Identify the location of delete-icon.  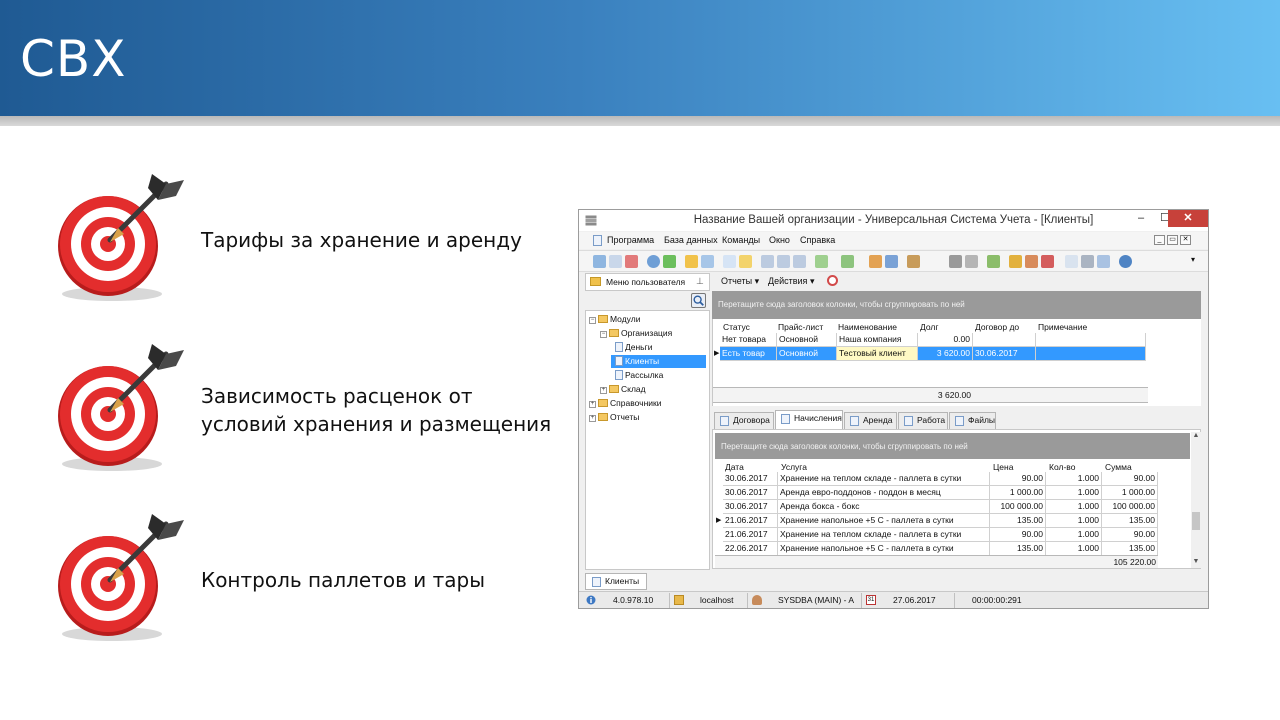
(631, 261).